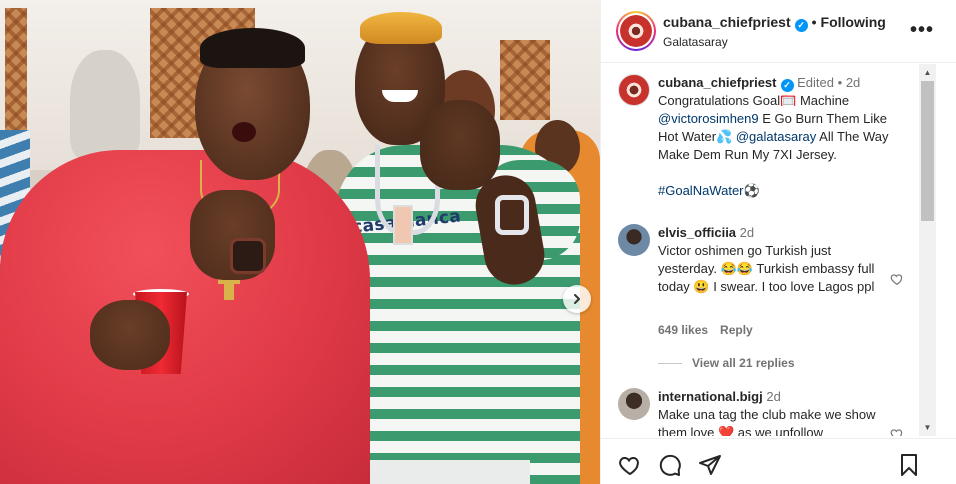 The width and height of the screenshot is (956, 484). What do you see at coordinates (724, 136) in the screenshot?
I see `water-emoji: 💦` at bounding box center [724, 136].